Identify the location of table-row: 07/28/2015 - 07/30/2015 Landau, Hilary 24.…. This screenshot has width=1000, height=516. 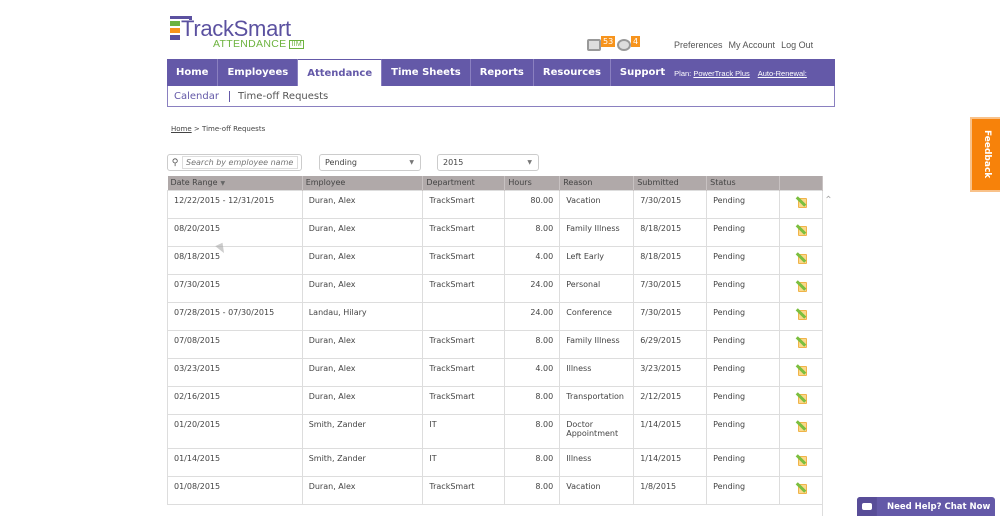
(495, 316).